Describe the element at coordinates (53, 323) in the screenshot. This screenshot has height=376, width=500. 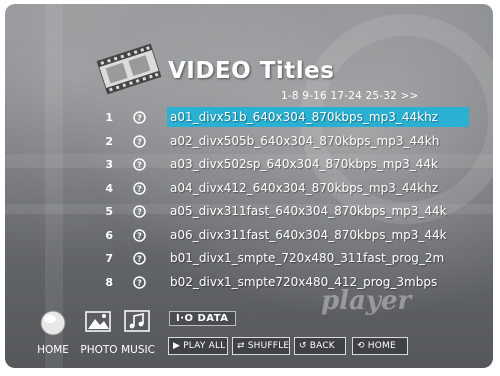
I see `home-icon` at that location.